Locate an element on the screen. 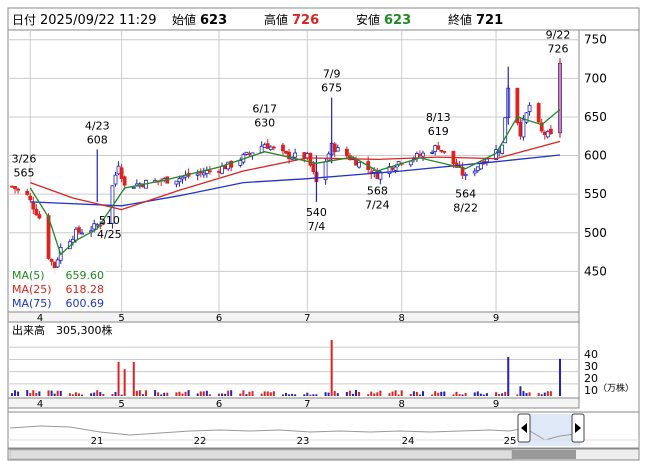  navigator-right-handle is located at coordinates (578, 428).